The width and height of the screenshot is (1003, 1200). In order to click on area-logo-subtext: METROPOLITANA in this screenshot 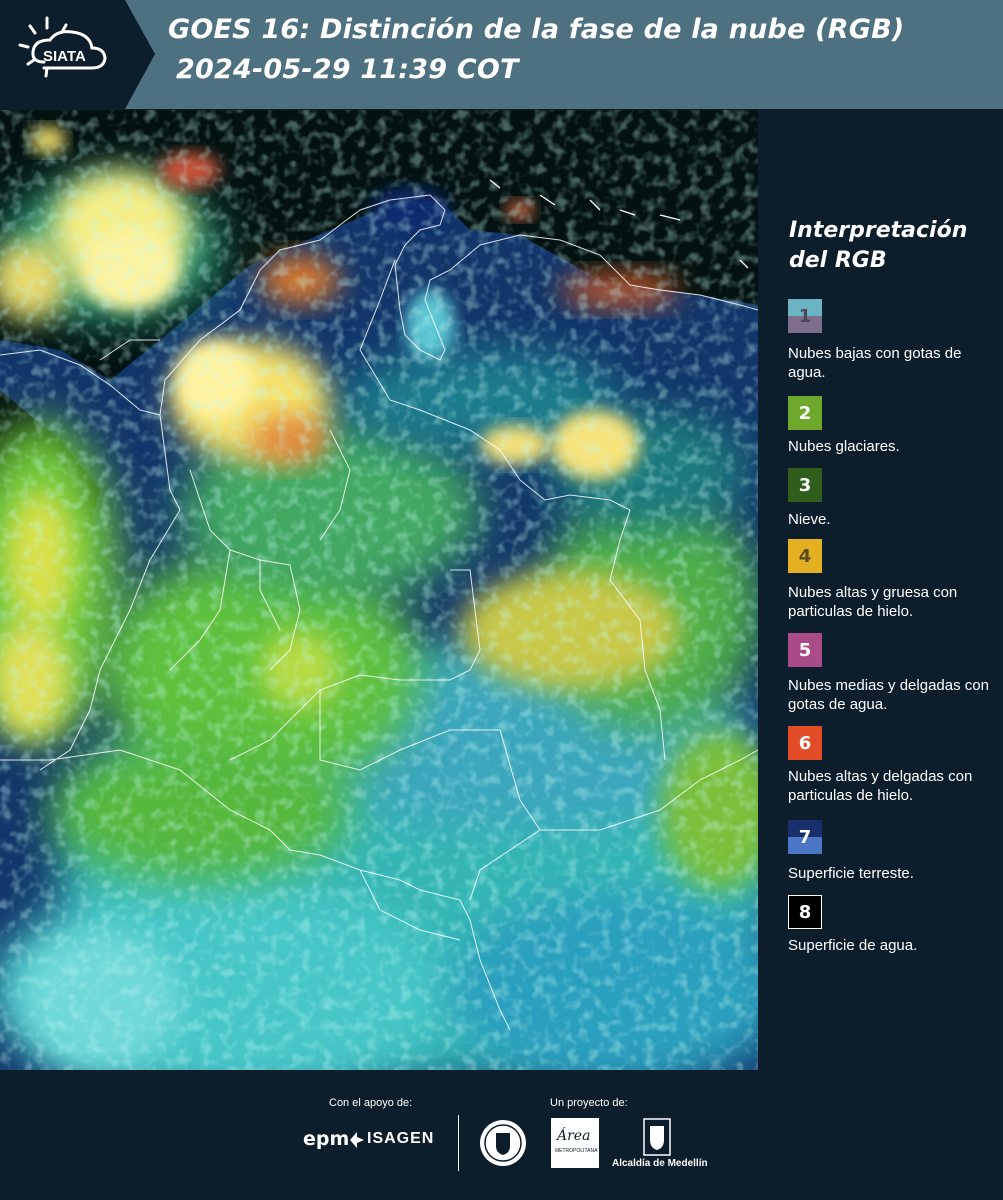, I will do `click(576, 1151)`.